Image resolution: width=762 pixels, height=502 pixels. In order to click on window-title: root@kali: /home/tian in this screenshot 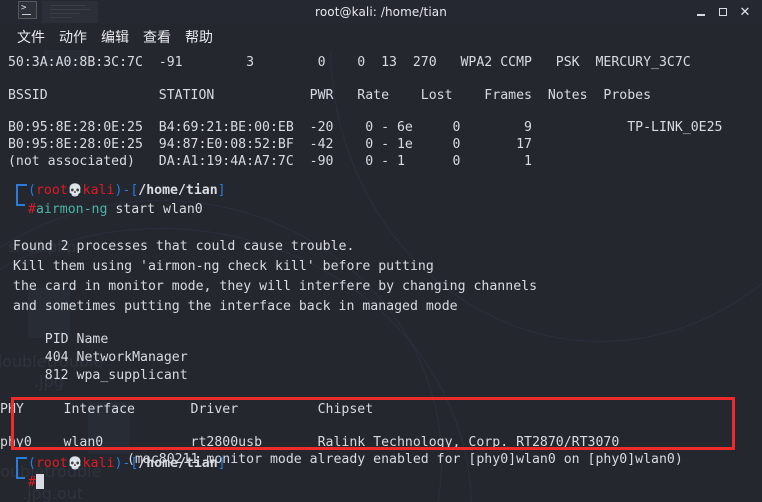, I will do `click(381, 12)`.